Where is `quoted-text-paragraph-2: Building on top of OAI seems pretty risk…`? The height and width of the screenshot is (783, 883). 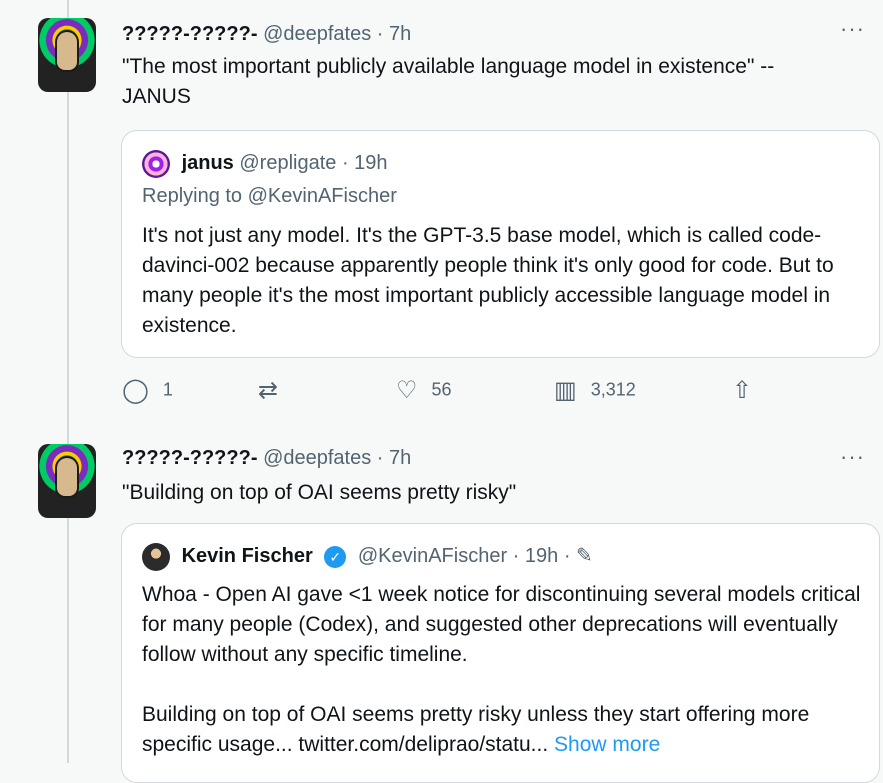 quoted-text-paragraph-2: Building on top of OAI seems pretty risk… is located at coordinates (507, 730).